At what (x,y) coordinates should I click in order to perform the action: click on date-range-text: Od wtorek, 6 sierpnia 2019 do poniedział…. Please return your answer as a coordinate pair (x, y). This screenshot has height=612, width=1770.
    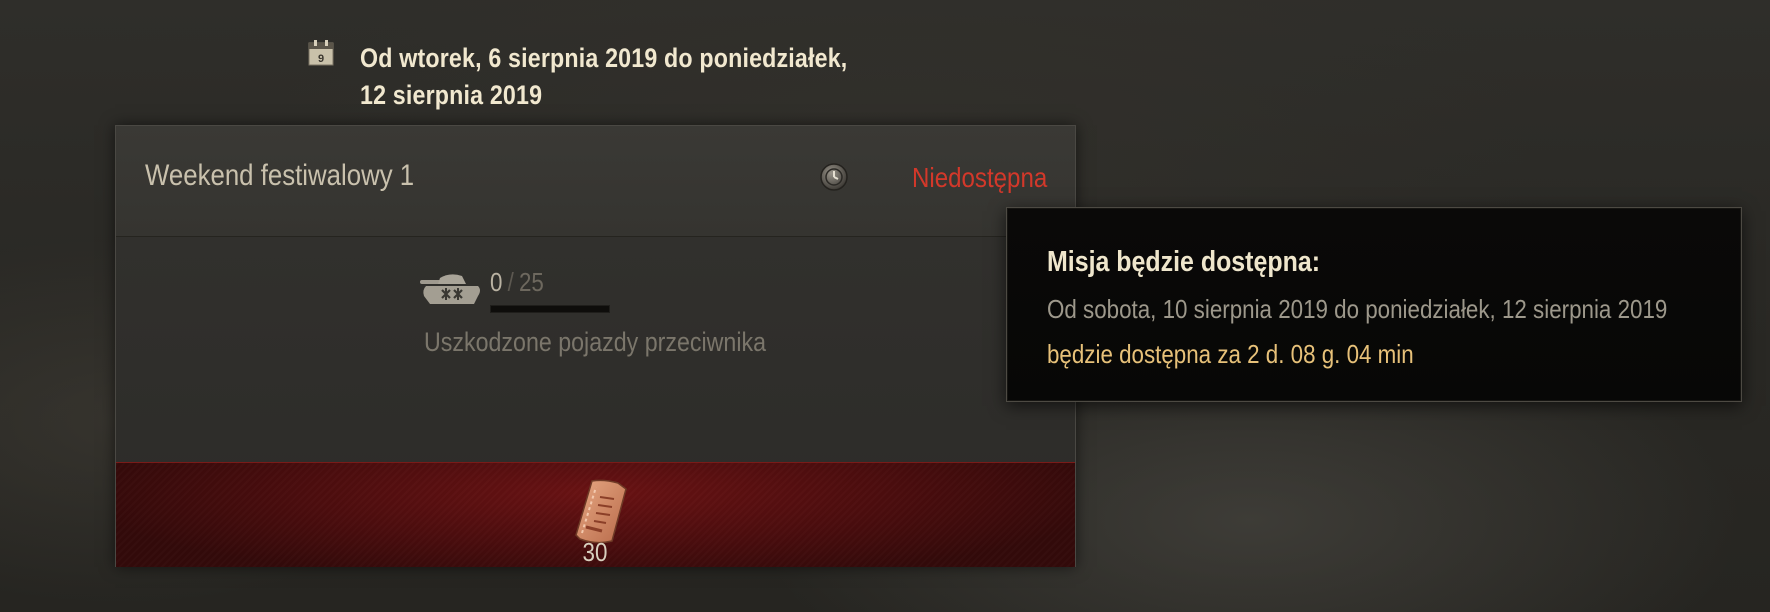
    Looking at the image, I should click on (609, 77).